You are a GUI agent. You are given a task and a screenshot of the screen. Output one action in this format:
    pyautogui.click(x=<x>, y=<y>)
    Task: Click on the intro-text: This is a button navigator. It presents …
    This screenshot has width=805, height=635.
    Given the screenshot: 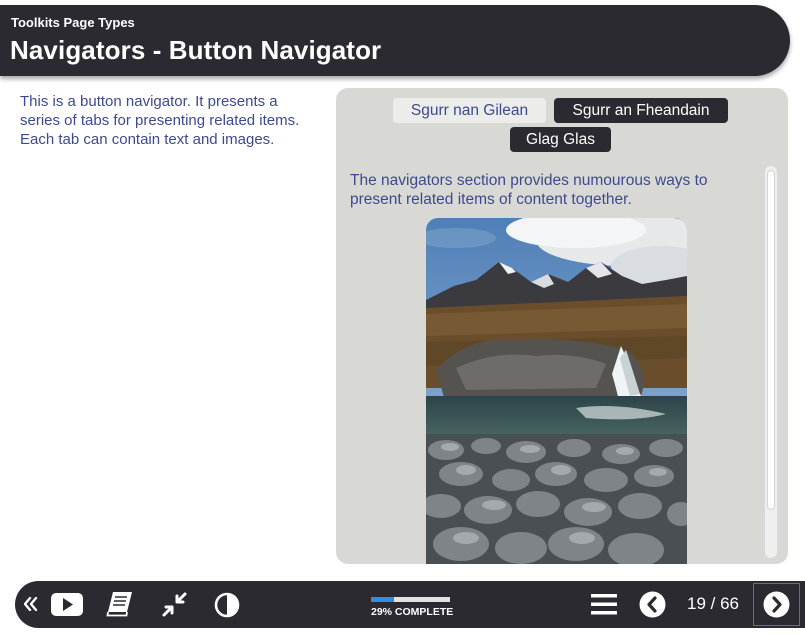 What is the action you would take?
    pyautogui.click(x=160, y=120)
    